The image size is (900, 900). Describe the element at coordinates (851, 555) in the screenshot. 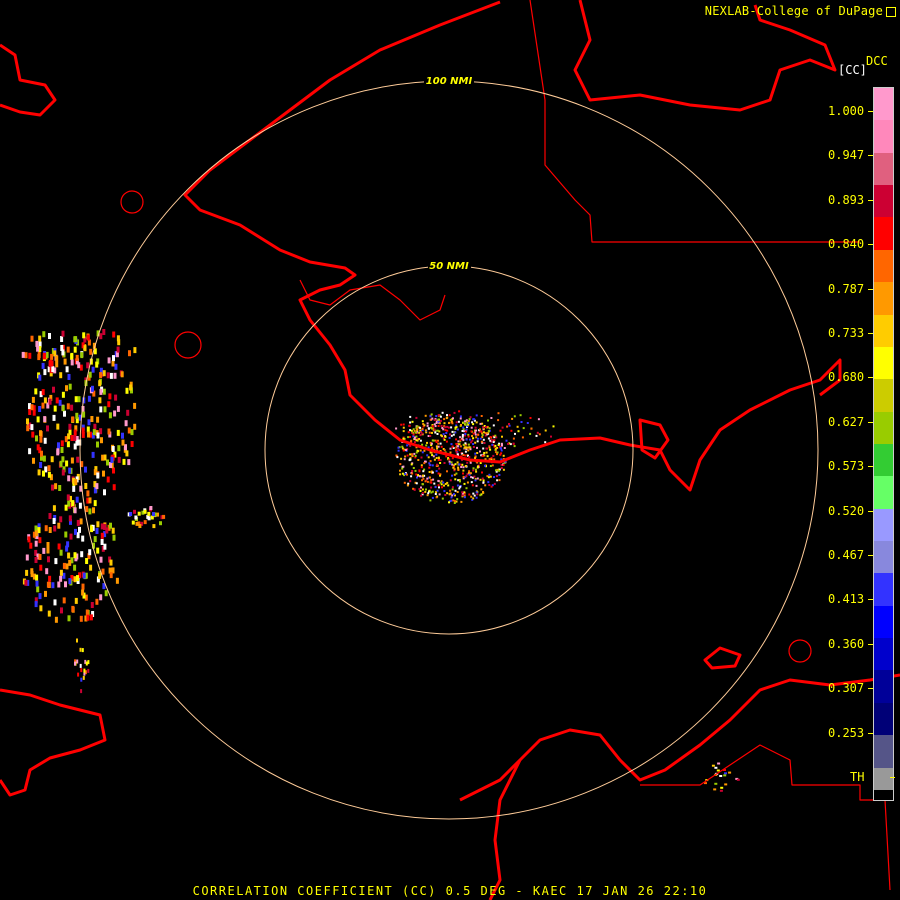

I see `colorbar-tick-label: 0.467` at that location.